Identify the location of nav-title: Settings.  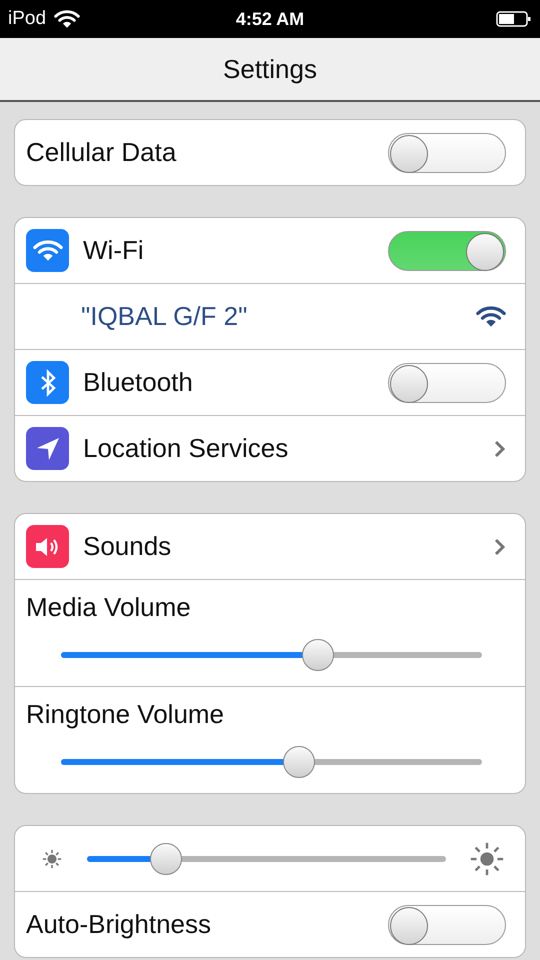
(270, 69).